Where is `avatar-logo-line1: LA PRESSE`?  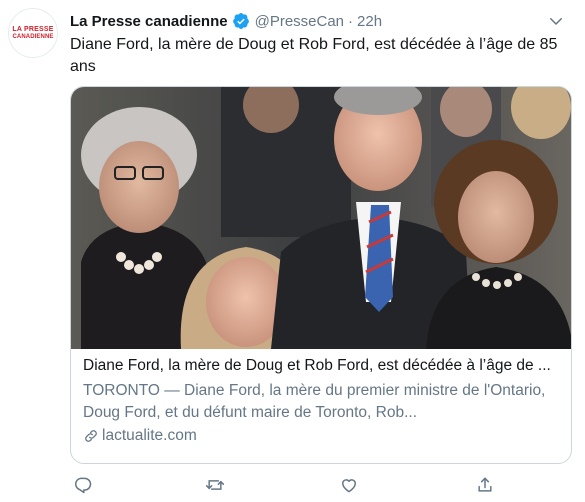
avatar-logo-line1: LA PRESSE is located at coordinates (33, 29).